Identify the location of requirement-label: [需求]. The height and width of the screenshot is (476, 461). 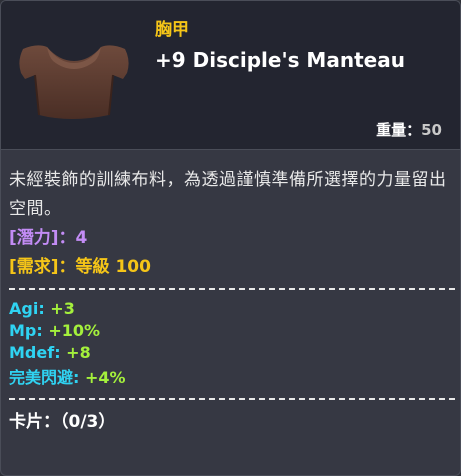
(34, 267).